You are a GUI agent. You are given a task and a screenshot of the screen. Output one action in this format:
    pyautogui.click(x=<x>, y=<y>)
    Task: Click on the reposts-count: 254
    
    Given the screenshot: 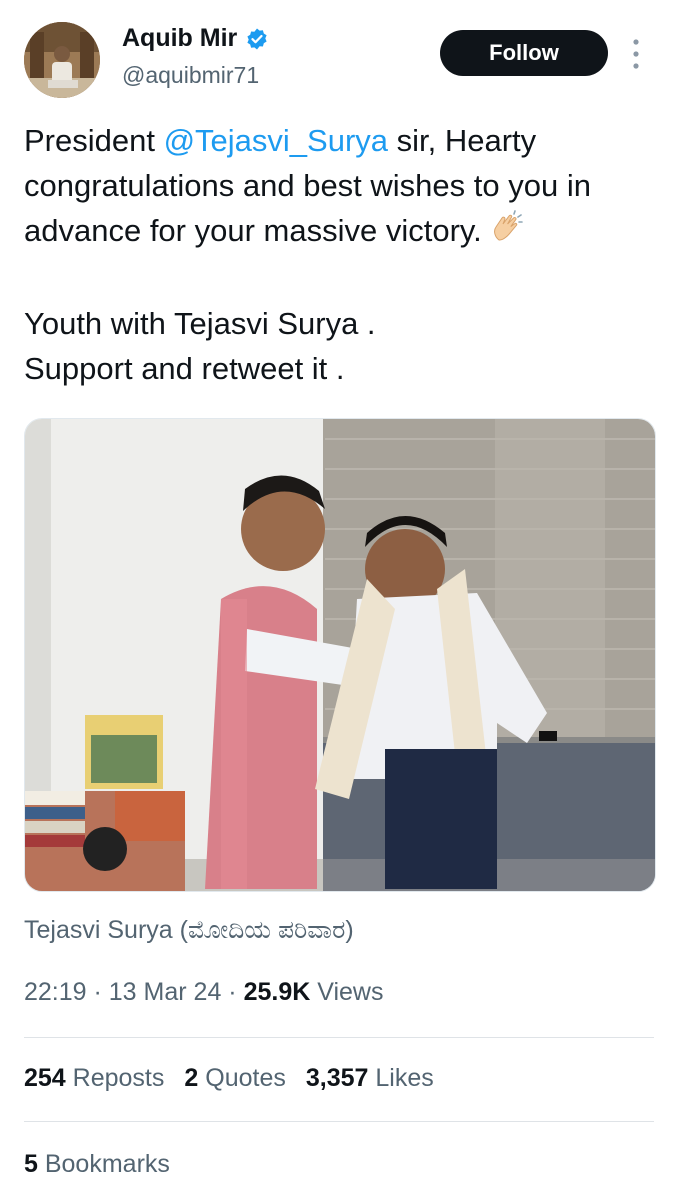 What is the action you would take?
    pyautogui.click(x=45, y=1078)
    